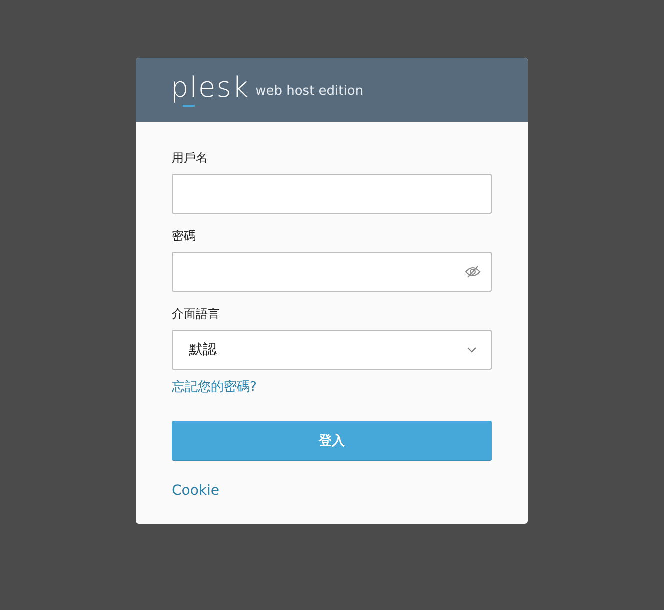 The height and width of the screenshot is (610, 664). Describe the element at coordinates (196, 491) in the screenshot. I see `cookie-link: Cookie` at that location.